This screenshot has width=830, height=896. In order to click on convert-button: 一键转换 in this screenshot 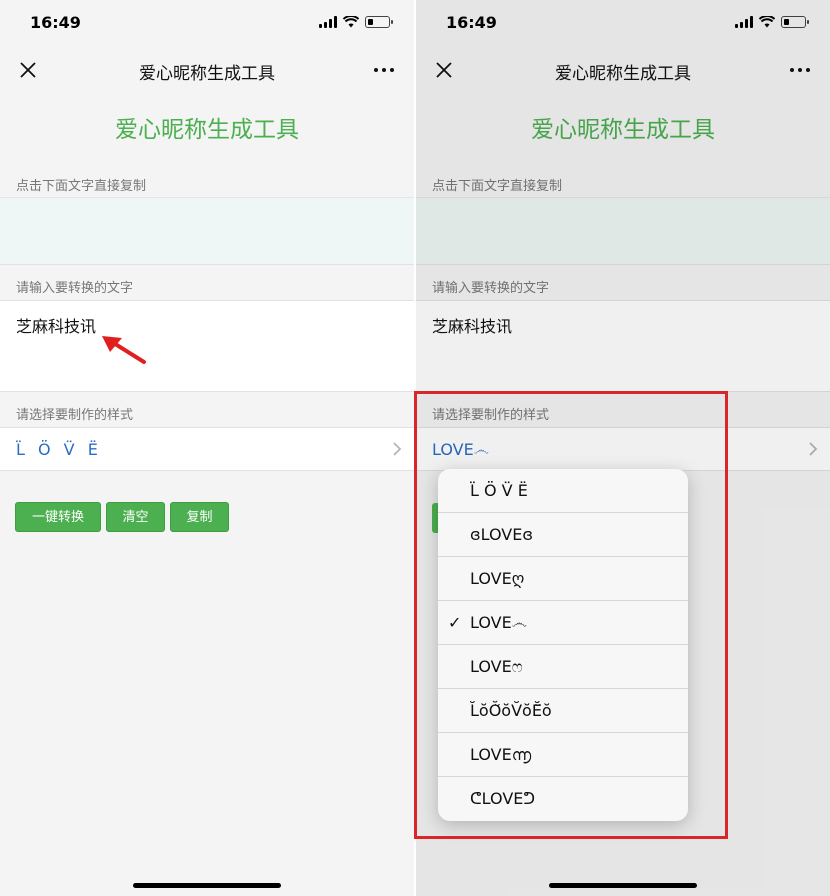, I will do `click(58, 517)`.